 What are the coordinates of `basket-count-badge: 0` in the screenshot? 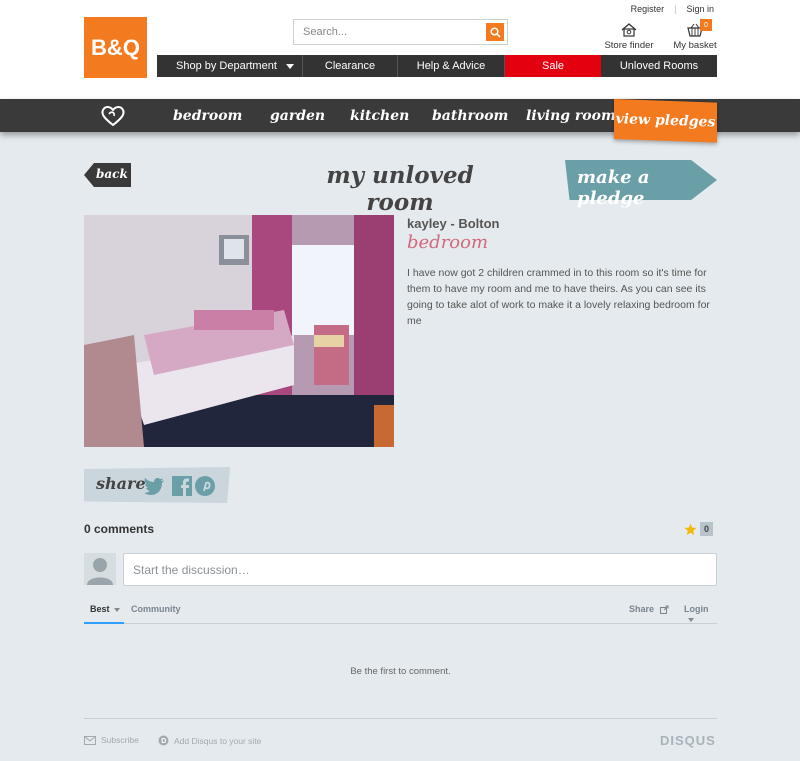 It's located at (706, 25).